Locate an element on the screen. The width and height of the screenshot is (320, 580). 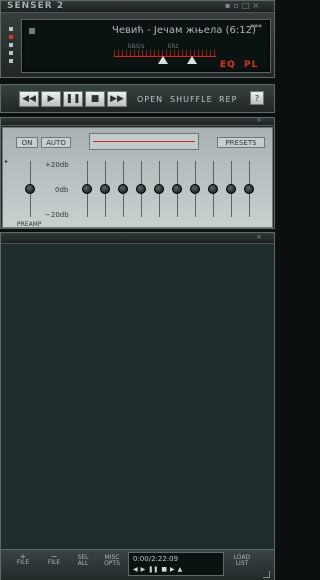
opts-label: OPTS is located at coordinates (112, 563).